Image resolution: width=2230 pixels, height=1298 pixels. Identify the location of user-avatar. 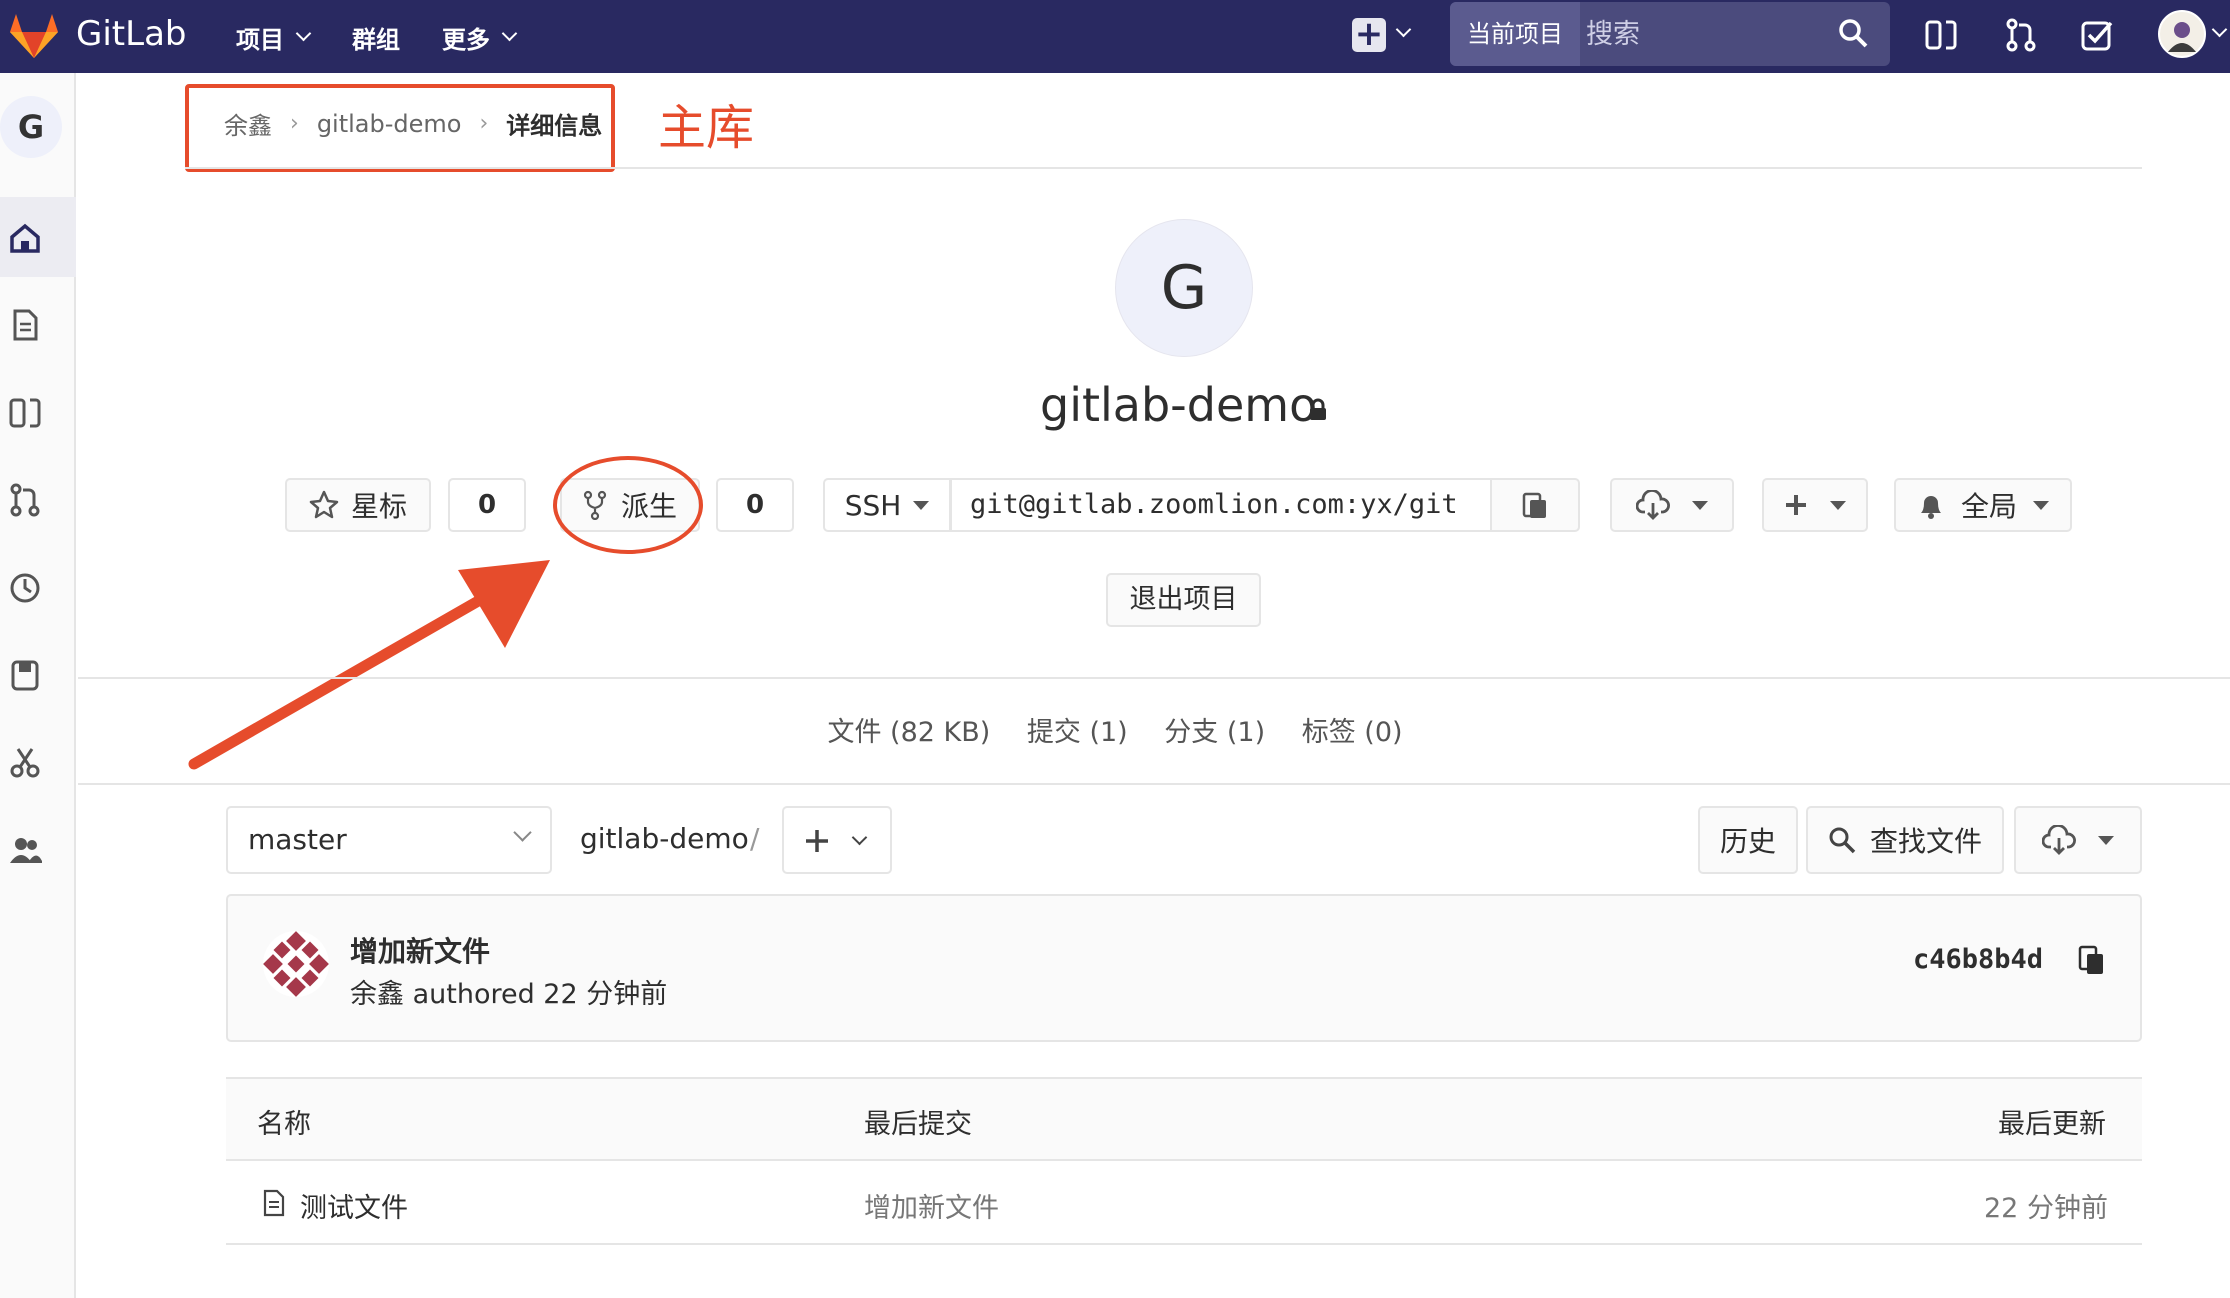
(2182, 34).